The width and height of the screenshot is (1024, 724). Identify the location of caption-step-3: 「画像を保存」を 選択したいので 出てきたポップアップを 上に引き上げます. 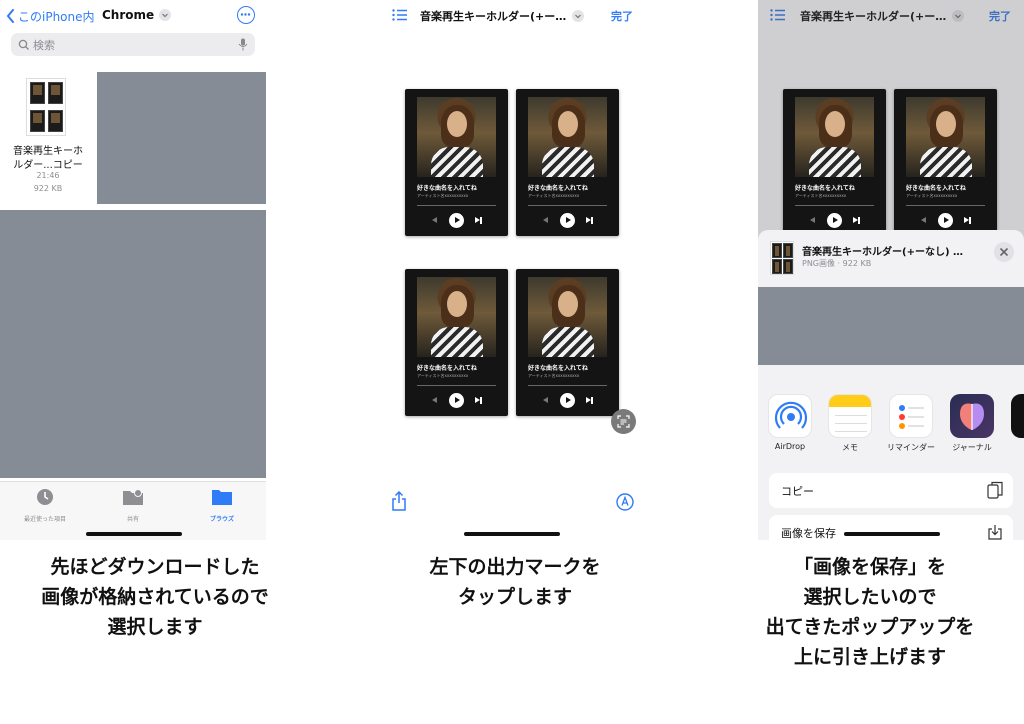
(870, 612).